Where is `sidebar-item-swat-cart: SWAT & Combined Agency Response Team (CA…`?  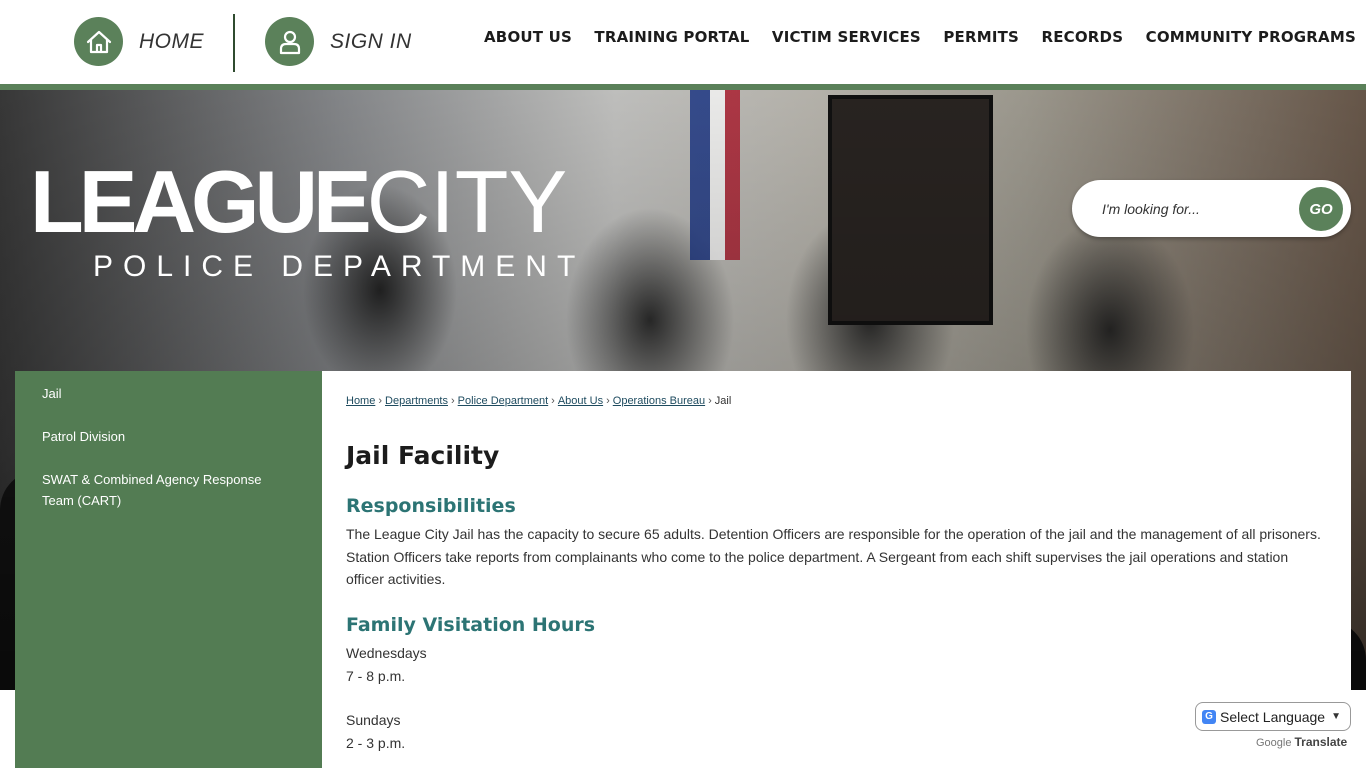 sidebar-item-swat-cart: SWAT & Combined Agency Response Team (CA… is located at coordinates (162, 490).